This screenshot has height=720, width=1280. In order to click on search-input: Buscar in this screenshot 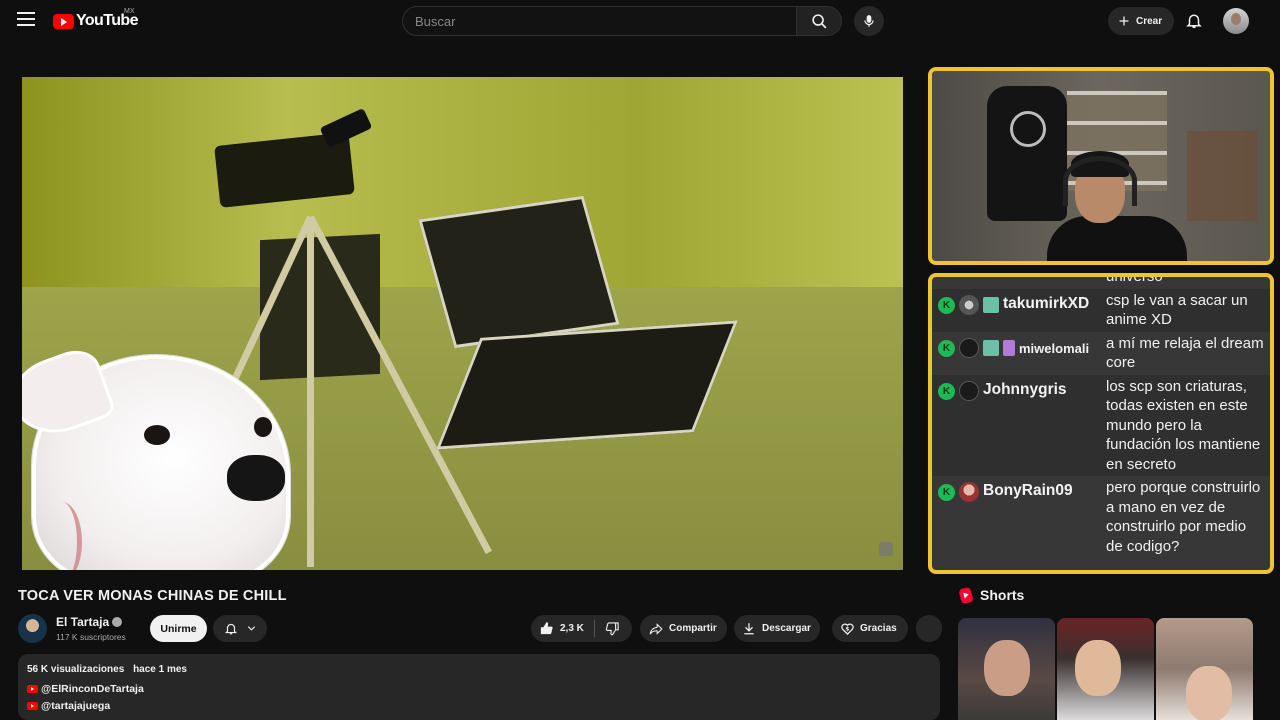, I will do `click(599, 21)`.